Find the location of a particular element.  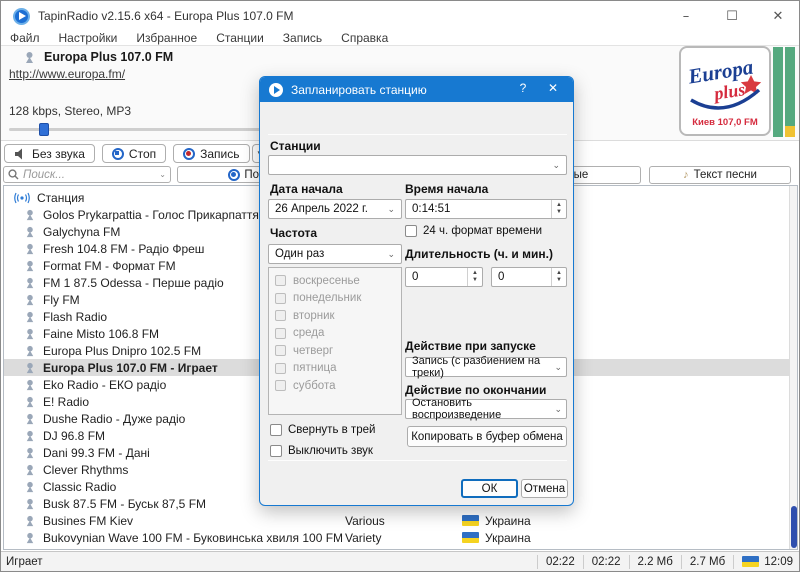

start-time-label: Время начала is located at coordinates (447, 189).